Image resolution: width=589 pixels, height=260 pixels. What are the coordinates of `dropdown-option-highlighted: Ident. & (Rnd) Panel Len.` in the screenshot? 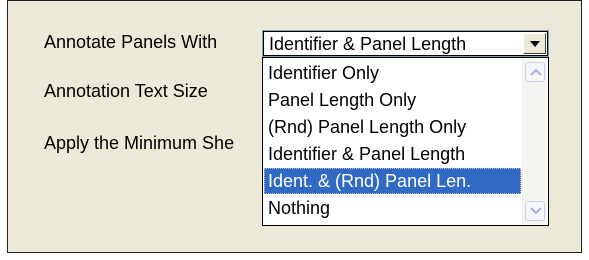 It's located at (392, 181).